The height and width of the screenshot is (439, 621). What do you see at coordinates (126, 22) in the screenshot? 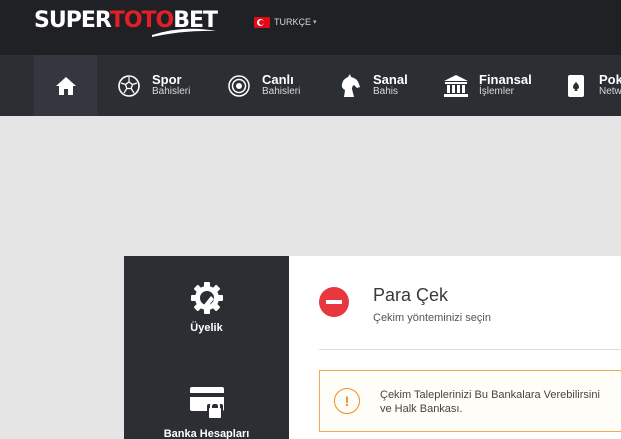
I see `site-logo: SUPERTOTOBET` at bounding box center [126, 22].